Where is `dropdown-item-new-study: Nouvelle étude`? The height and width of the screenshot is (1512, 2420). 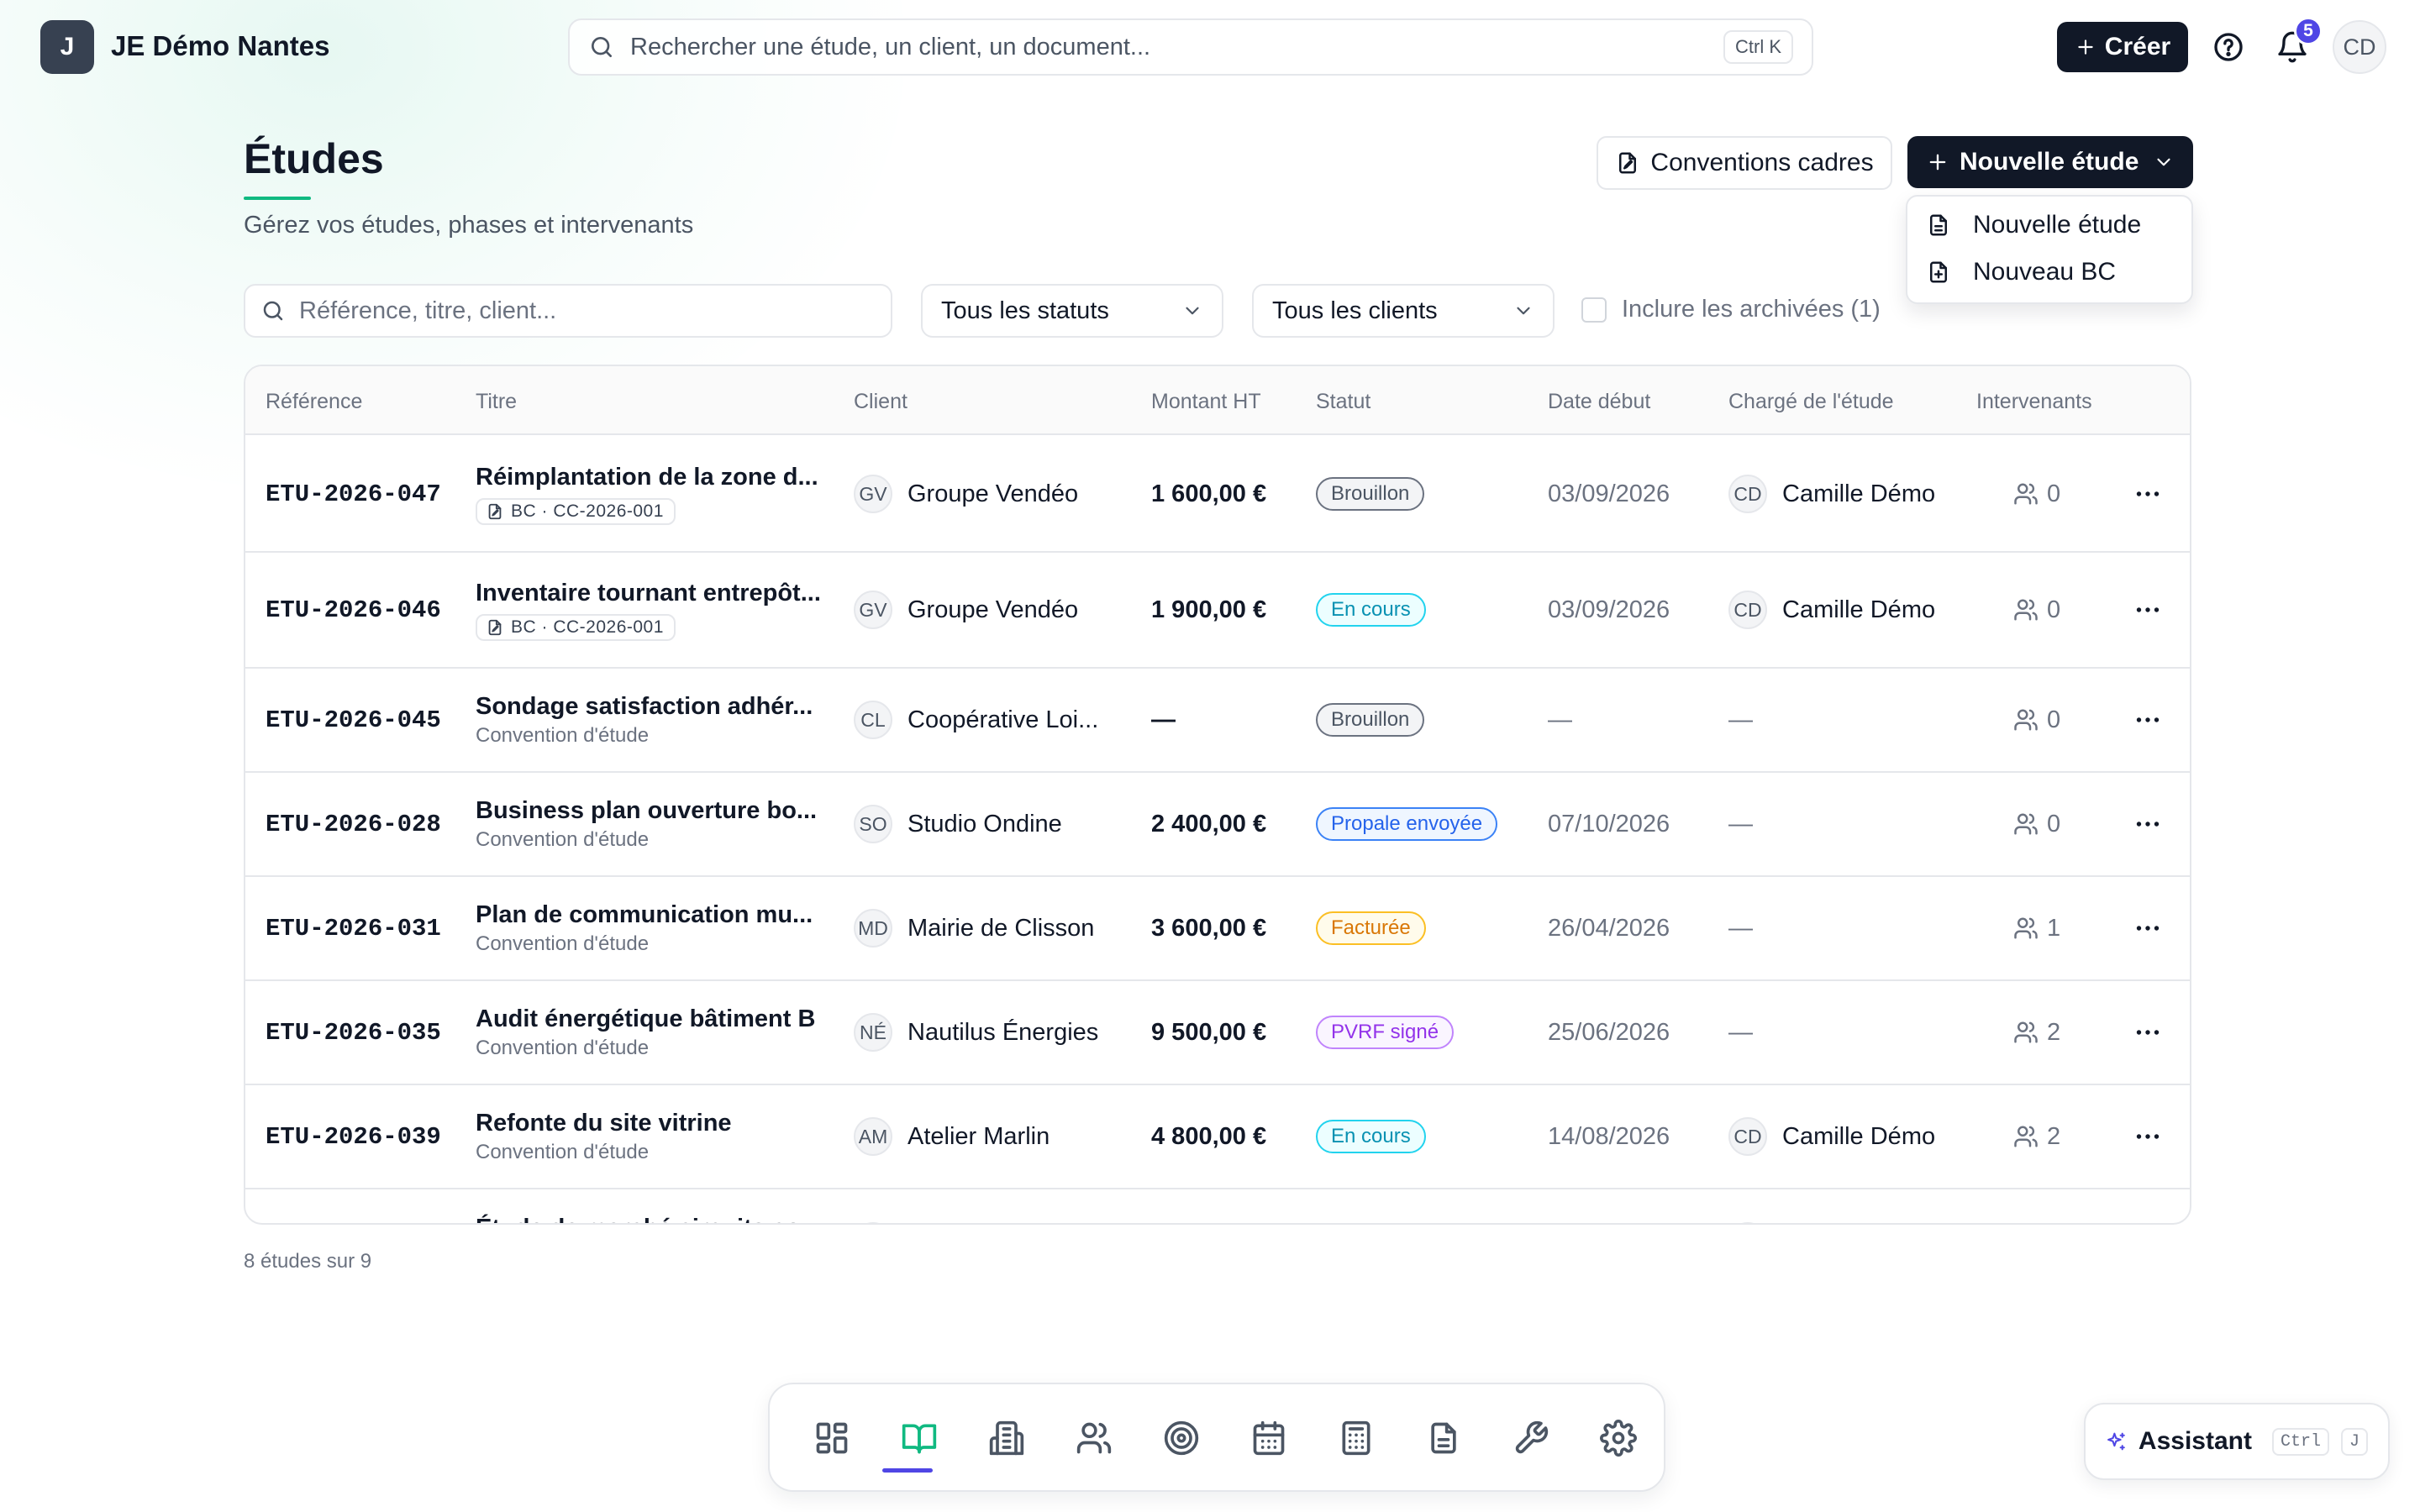 dropdown-item-new-study: Nouvelle étude is located at coordinates (2049, 225).